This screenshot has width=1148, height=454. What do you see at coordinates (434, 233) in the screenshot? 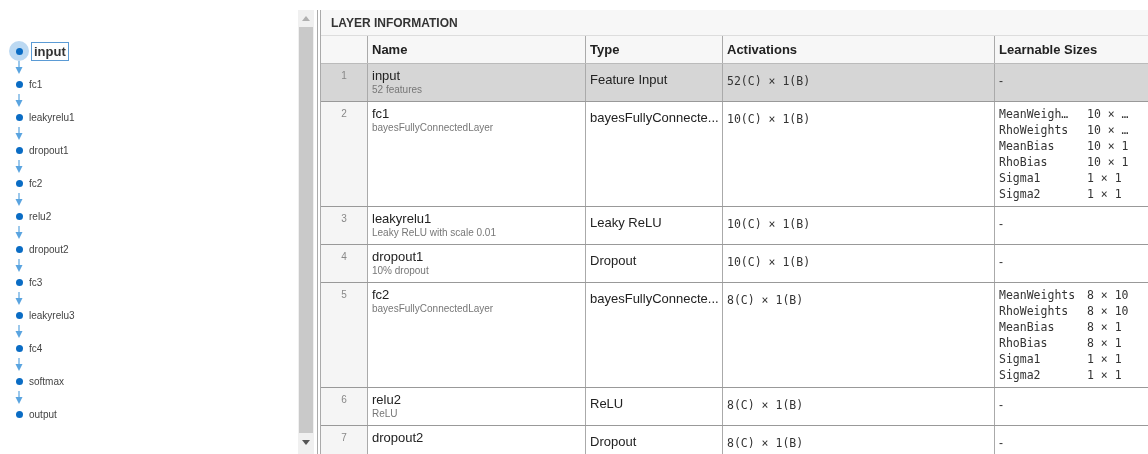
I see `layer-description: Leaky ReLU with scale 0.01` at bounding box center [434, 233].